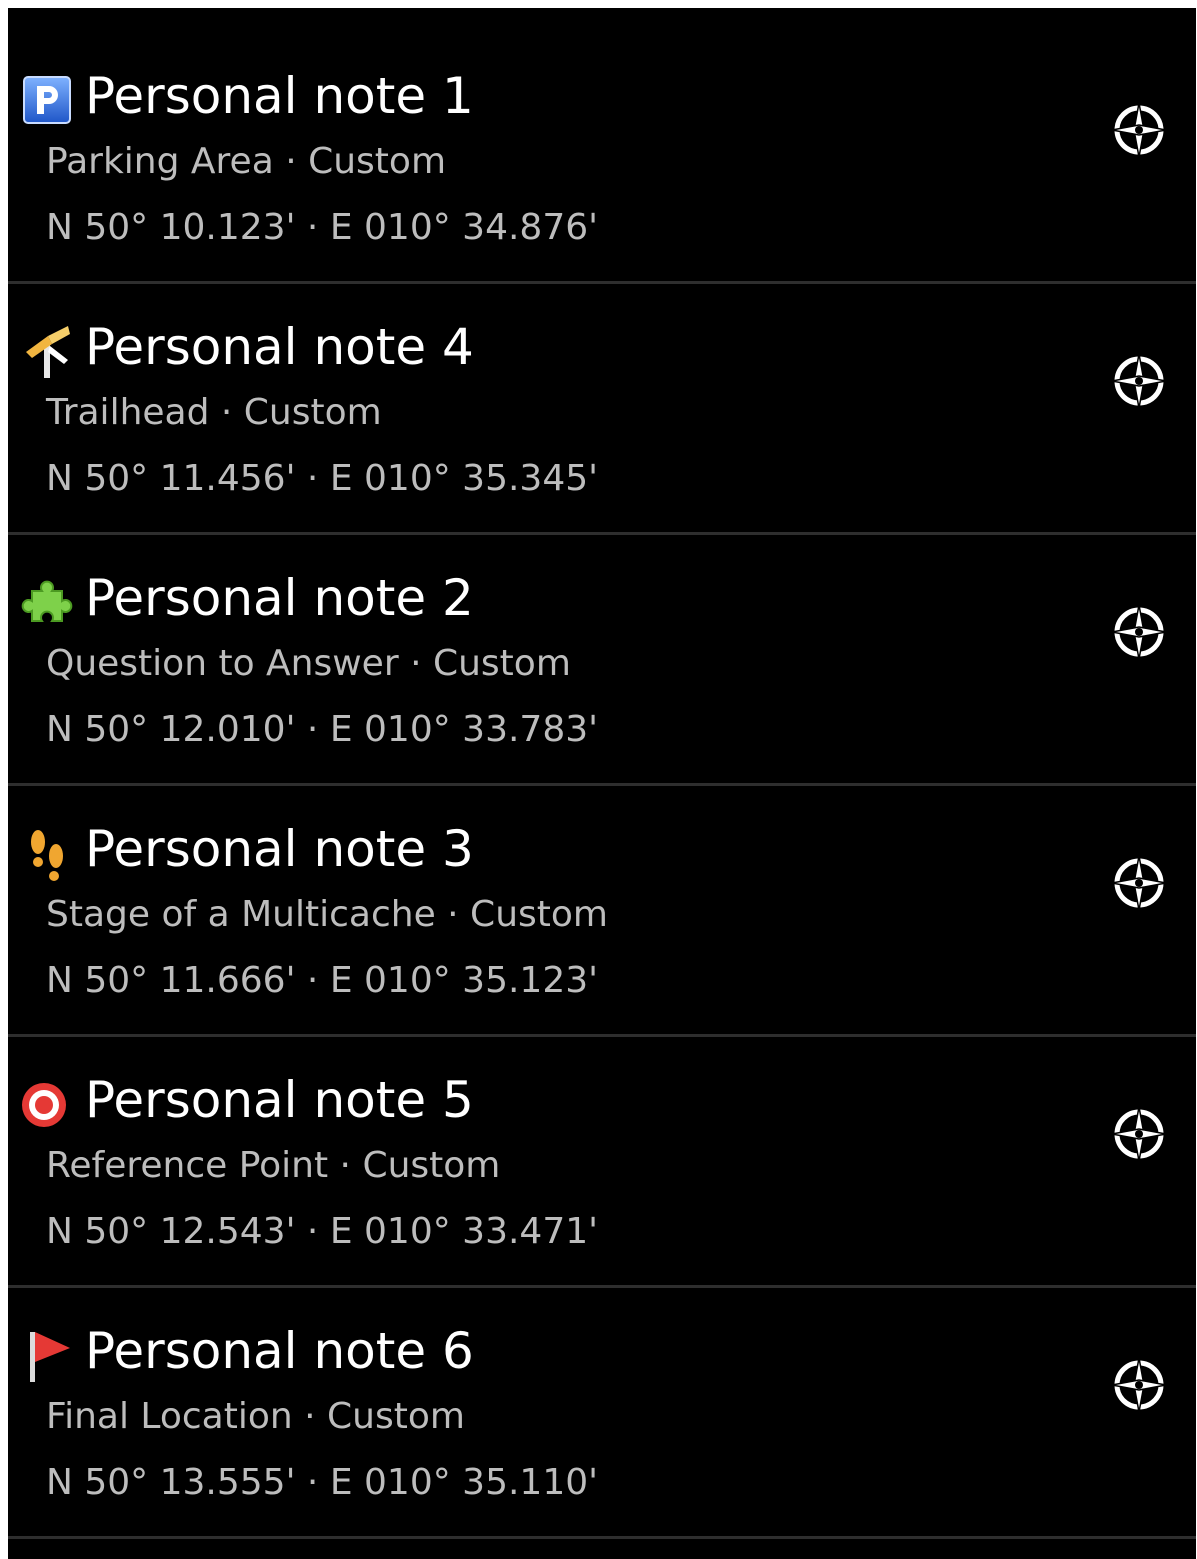 Image resolution: width=1197 pixels, height=1559 pixels. I want to click on waypoint-coordinates: N 50° 13.555' · E 010° 35.110', so click(322, 1482).